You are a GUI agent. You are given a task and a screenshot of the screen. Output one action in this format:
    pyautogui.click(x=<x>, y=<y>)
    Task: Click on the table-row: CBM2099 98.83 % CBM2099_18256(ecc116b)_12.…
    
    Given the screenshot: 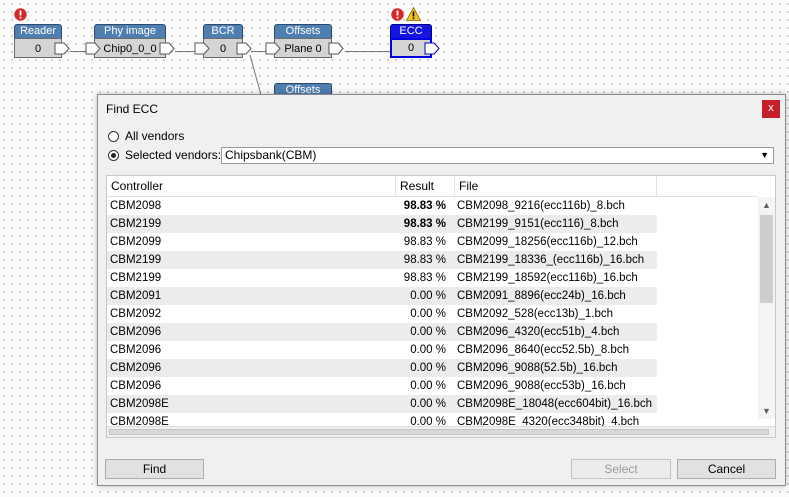 What is the action you would take?
    pyautogui.click(x=382, y=242)
    